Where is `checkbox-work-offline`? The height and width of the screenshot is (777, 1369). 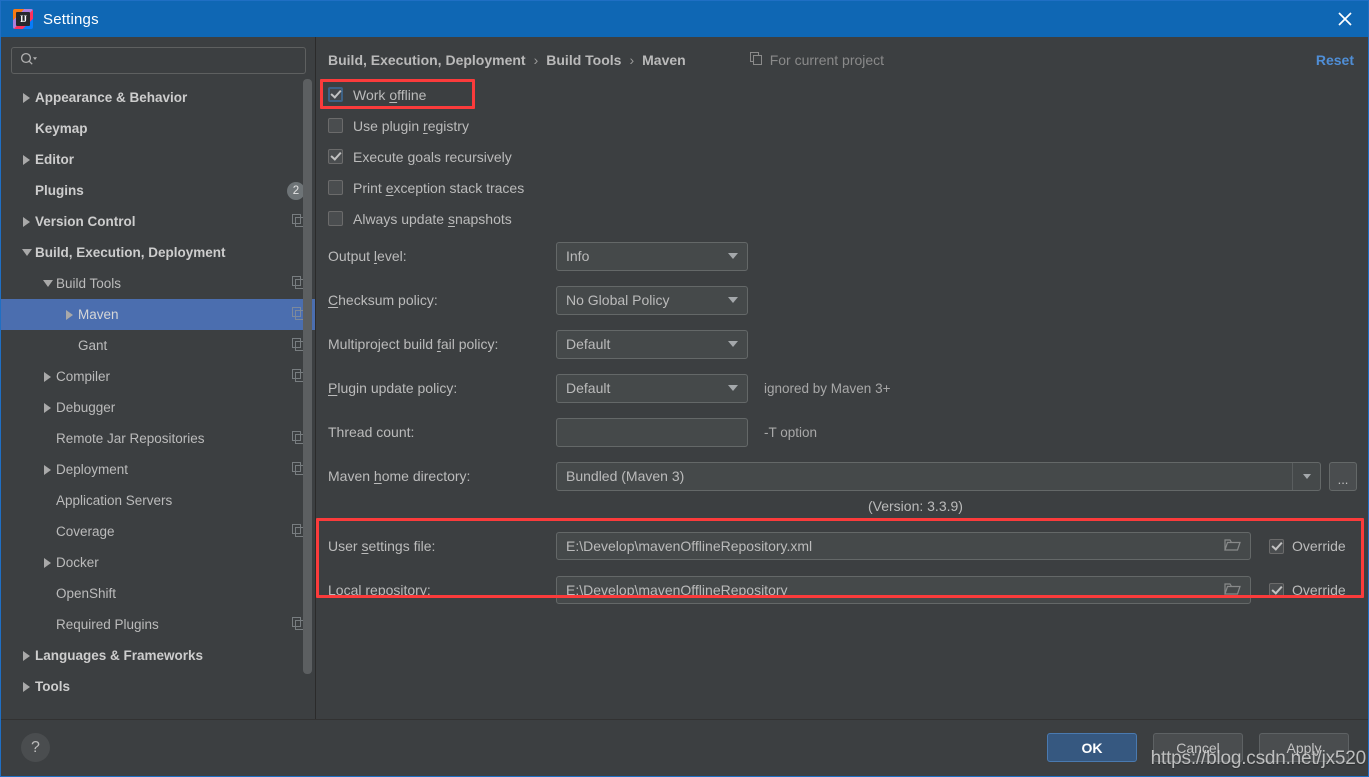
checkbox-work-offline is located at coordinates (335, 94).